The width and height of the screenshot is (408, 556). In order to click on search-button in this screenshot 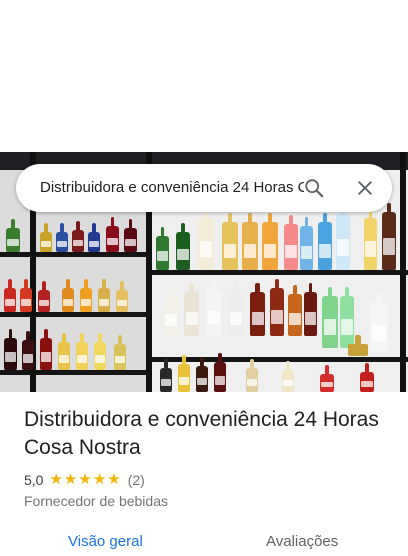, I will do `click(314, 188)`.